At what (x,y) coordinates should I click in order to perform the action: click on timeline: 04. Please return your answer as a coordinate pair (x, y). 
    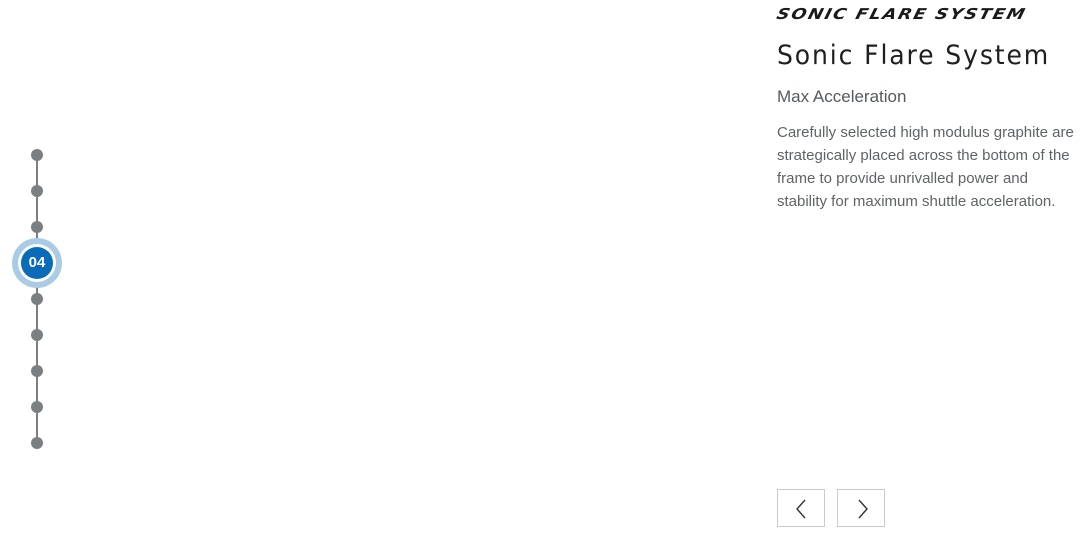
    Looking at the image, I should click on (40, 268).